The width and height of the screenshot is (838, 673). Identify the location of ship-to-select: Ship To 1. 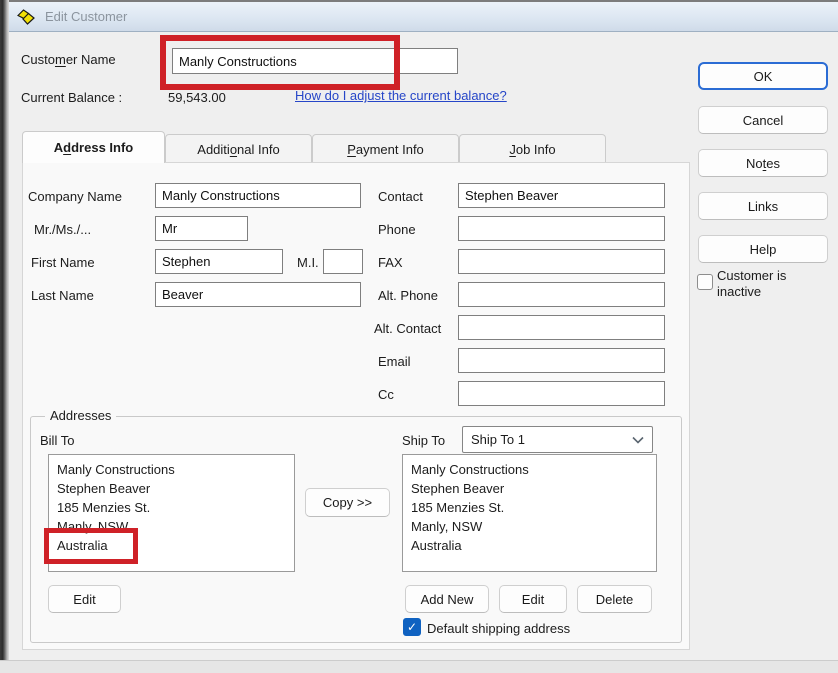
(557, 439).